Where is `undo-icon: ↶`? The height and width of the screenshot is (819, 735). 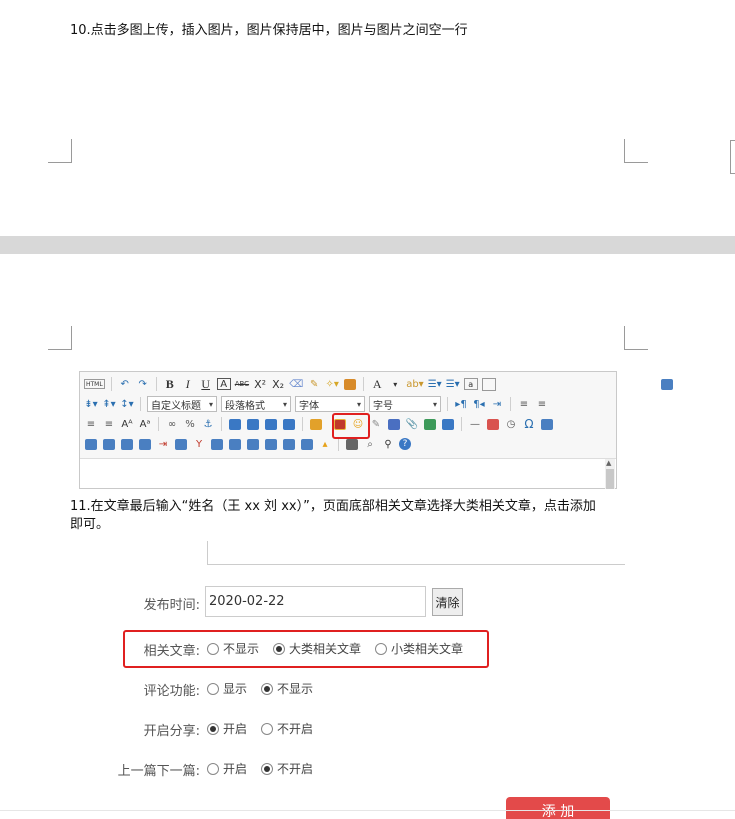 undo-icon: ↶ is located at coordinates (125, 384).